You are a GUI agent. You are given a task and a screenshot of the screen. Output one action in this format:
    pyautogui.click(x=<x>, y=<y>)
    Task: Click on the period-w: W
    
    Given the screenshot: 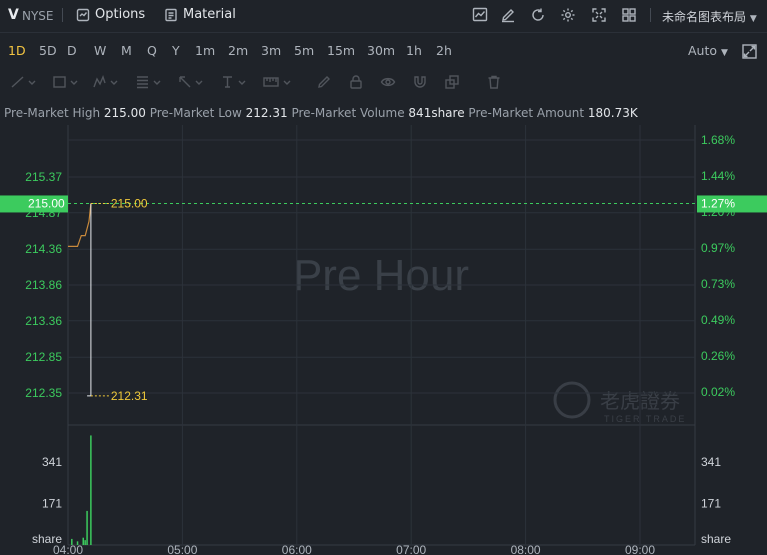 What is the action you would take?
    pyautogui.click(x=100, y=50)
    